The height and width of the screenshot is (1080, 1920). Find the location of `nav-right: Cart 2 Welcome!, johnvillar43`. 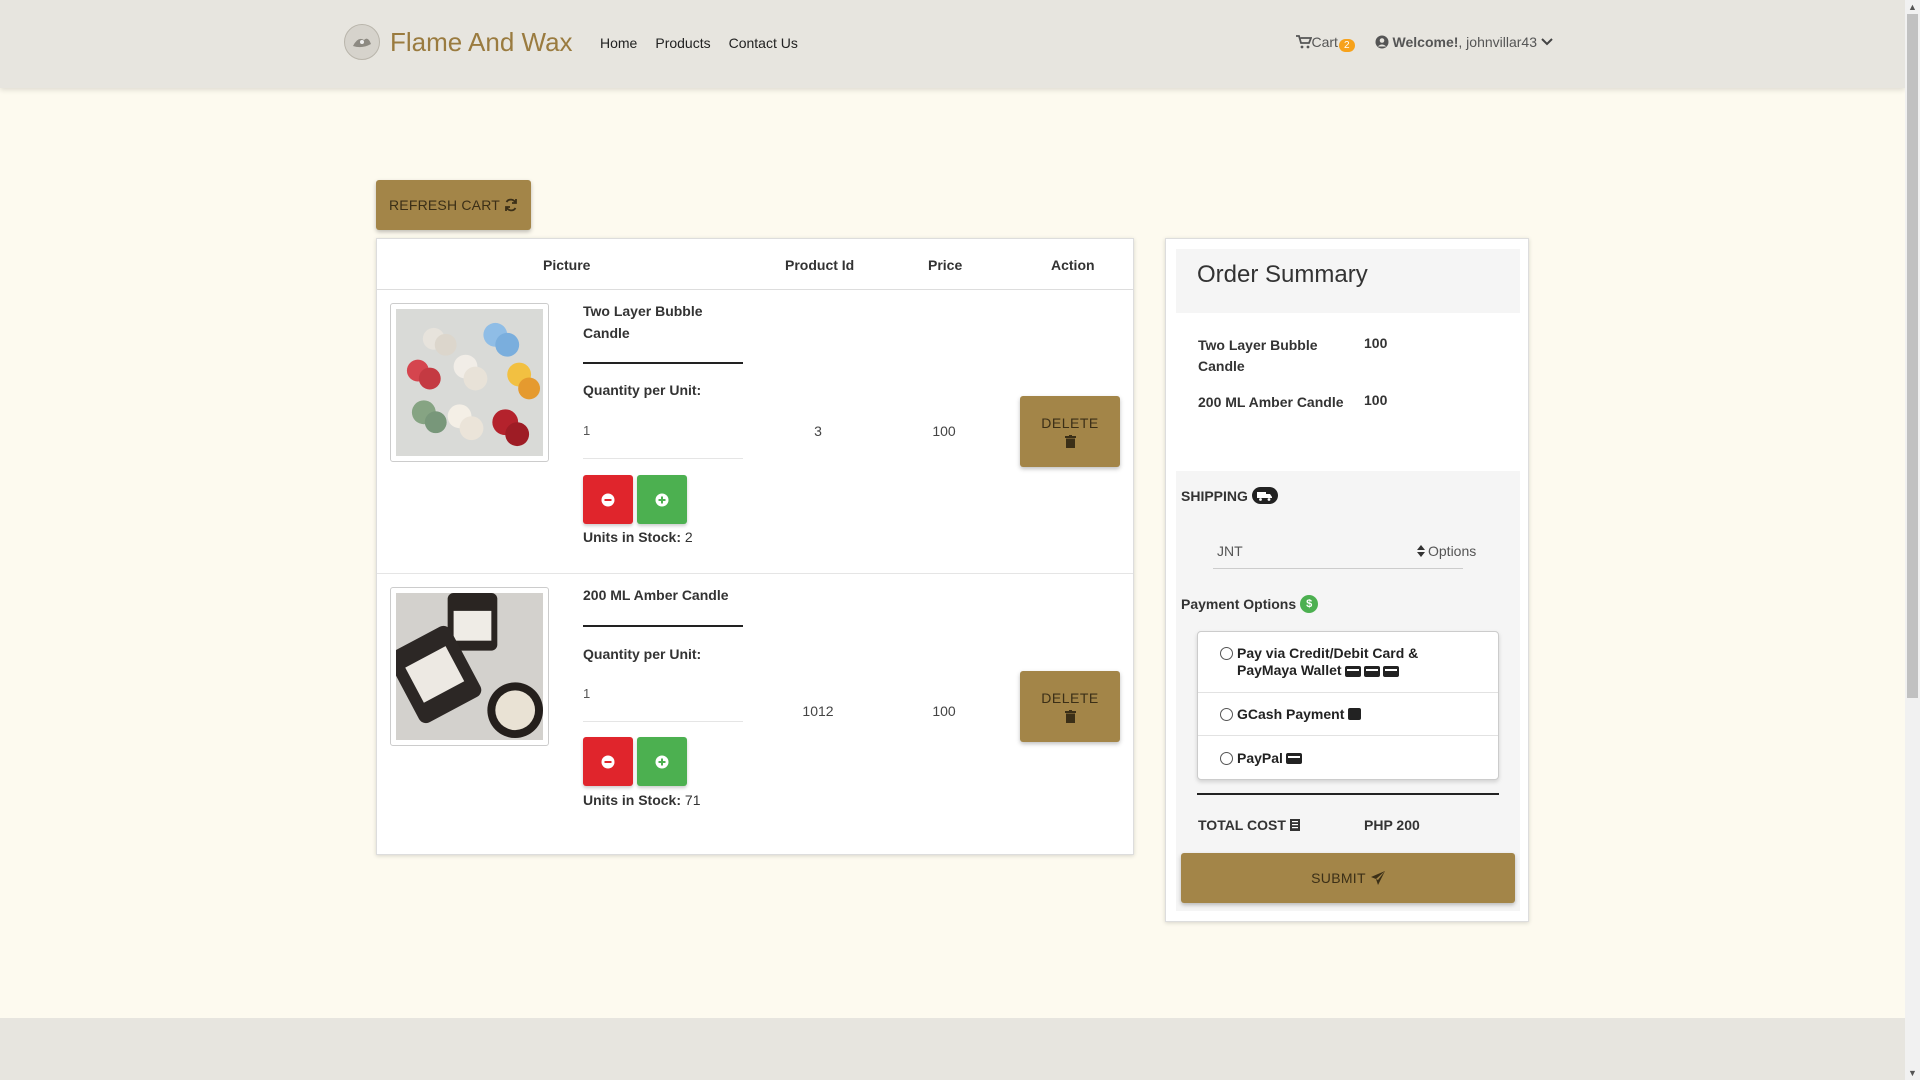

nav-right: Cart 2 Welcome!, johnvillar43 is located at coordinates (1424, 43).